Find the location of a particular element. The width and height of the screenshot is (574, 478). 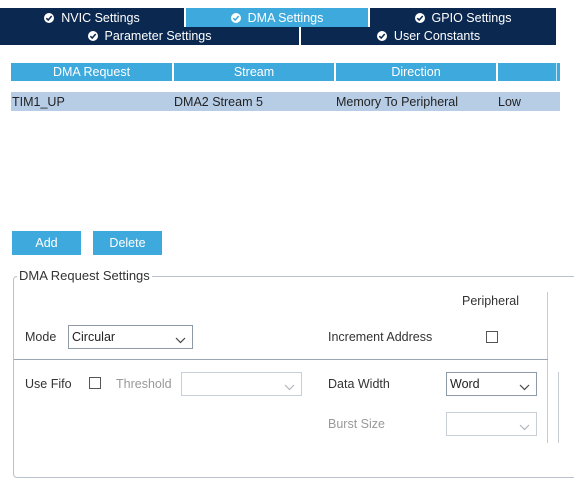

tab-label: NVIC Settings is located at coordinates (100, 17).